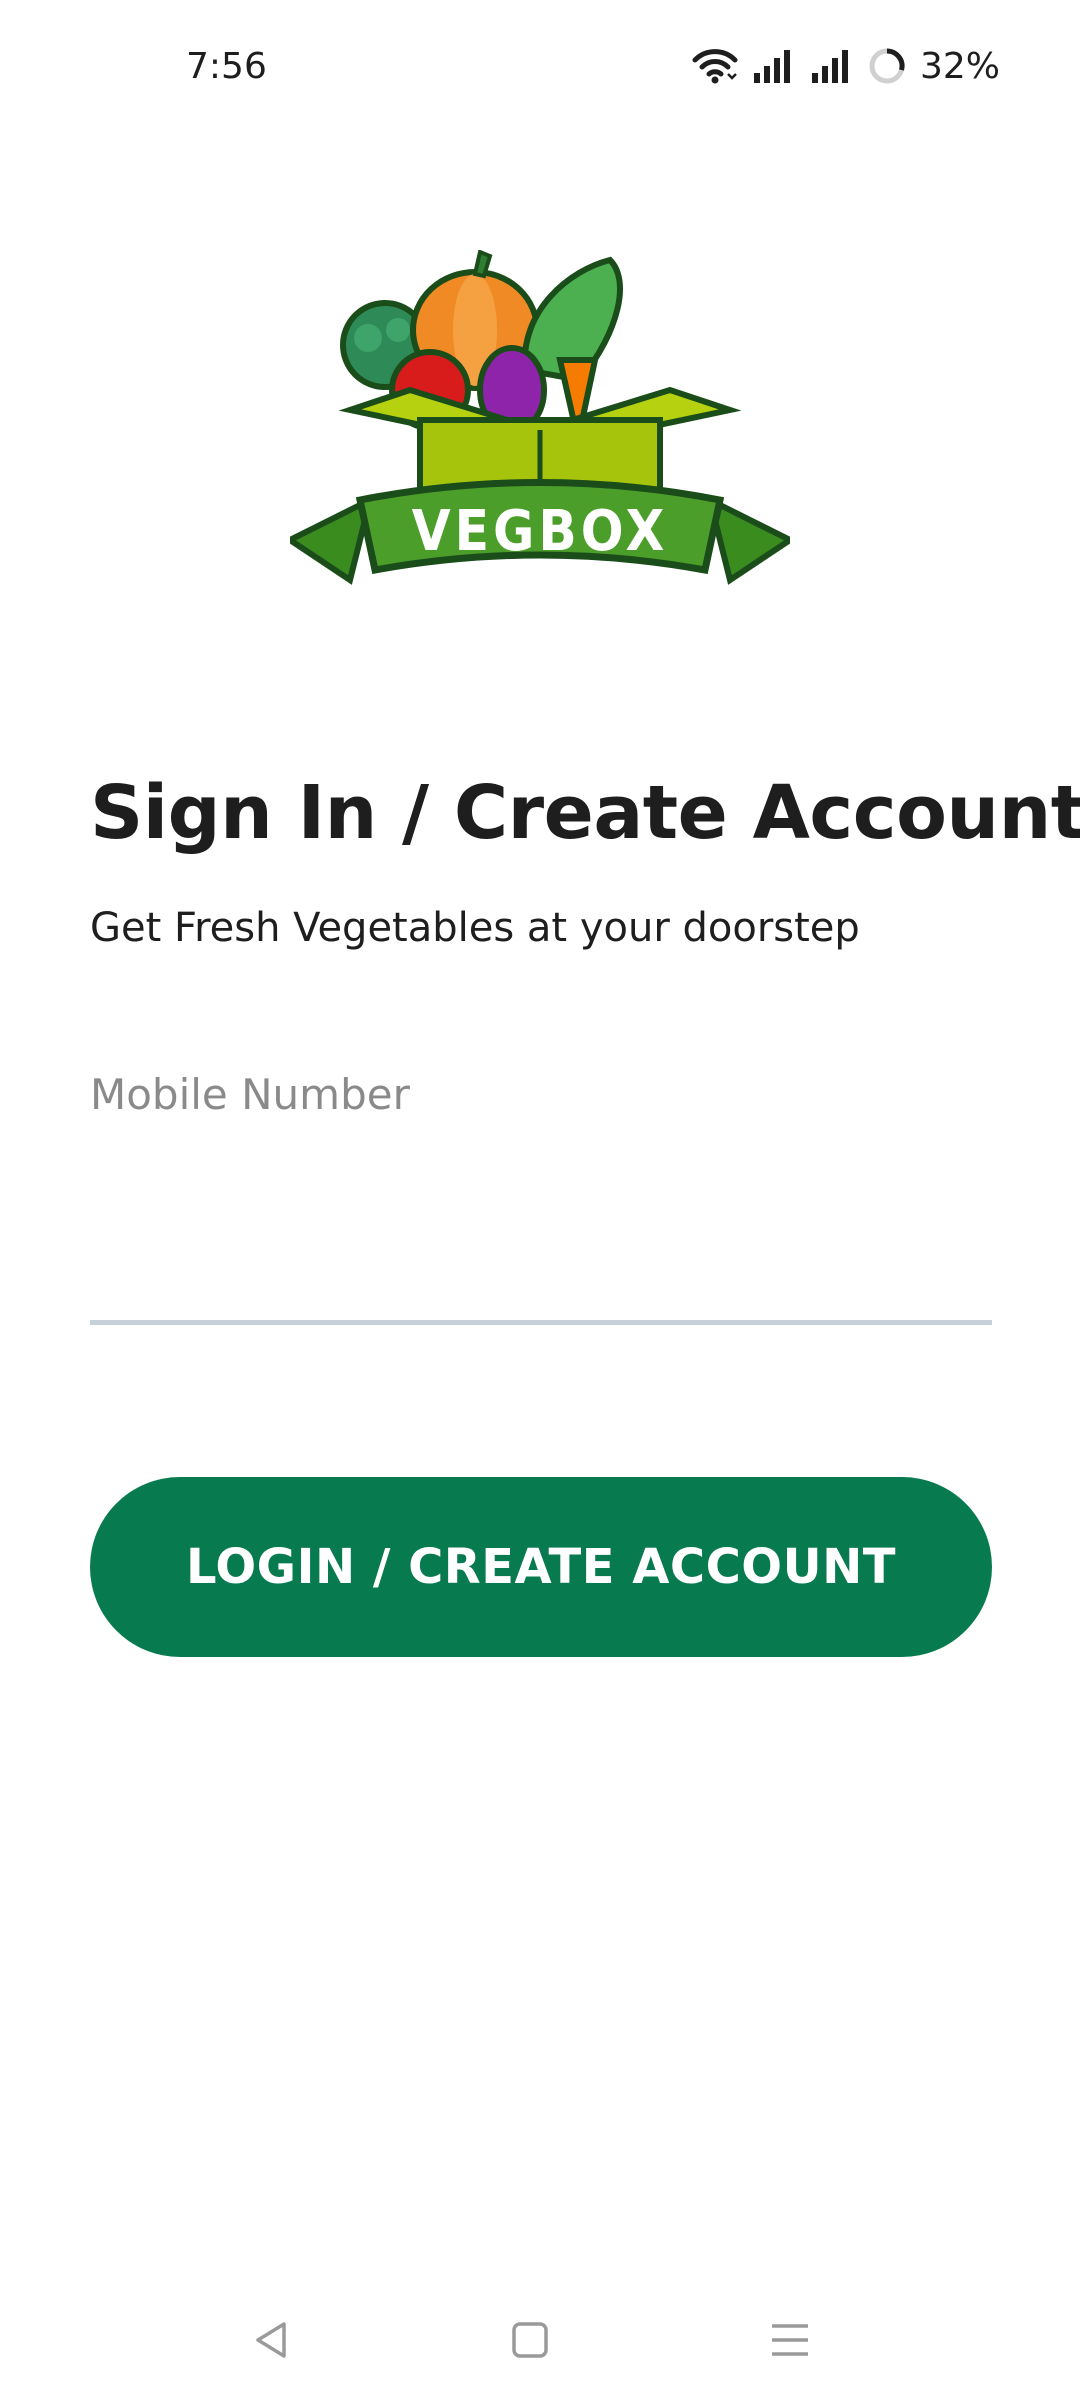 The width and height of the screenshot is (1080, 2400). I want to click on mobile-number-underline, so click(541, 1322).